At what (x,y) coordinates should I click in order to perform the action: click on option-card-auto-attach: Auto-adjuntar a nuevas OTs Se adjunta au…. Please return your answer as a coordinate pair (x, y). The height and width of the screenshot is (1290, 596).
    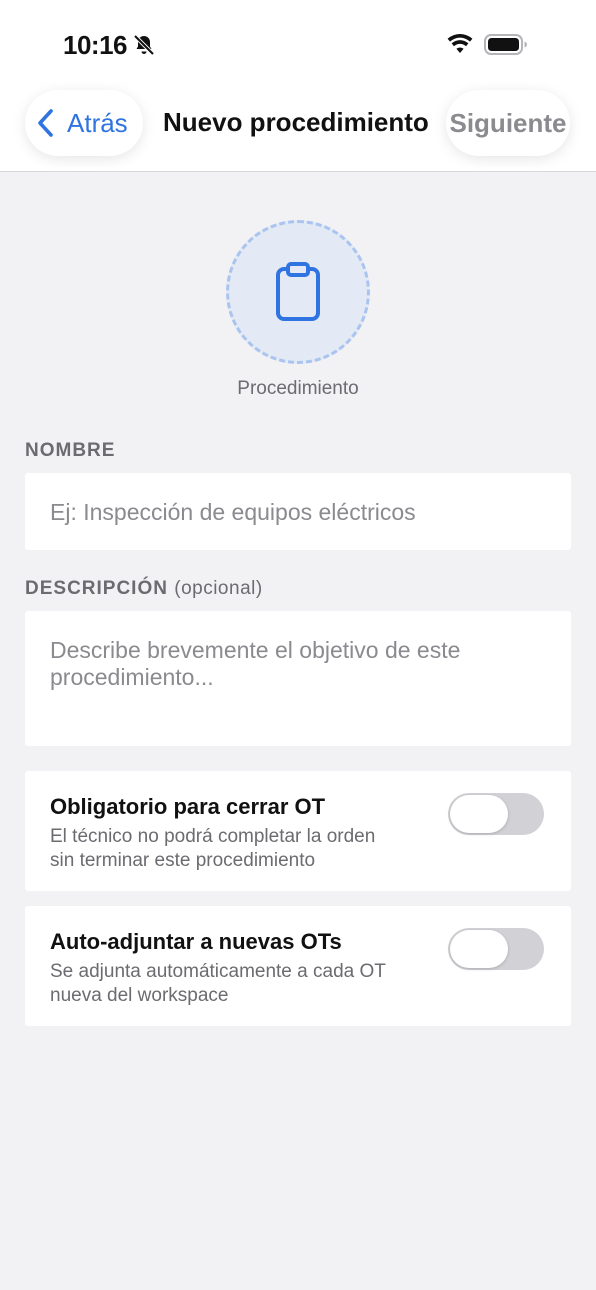
    Looking at the image, I should click on (298, 966).